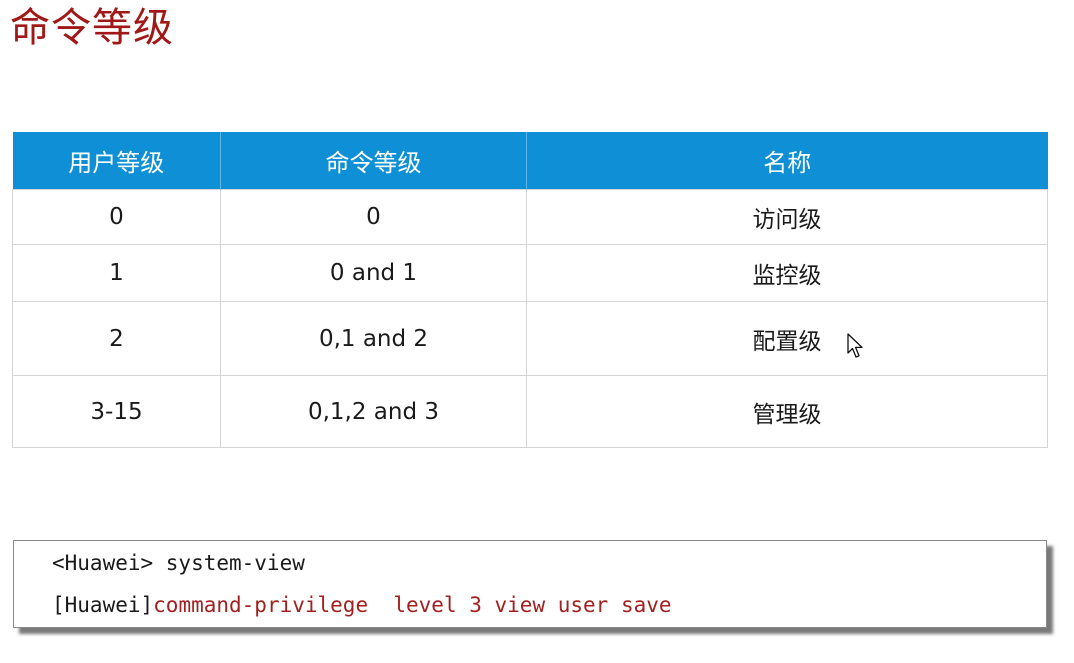  Describe the element at coordinates (92, 28) in the screenshot. I see `page-title: 命令等级` at that location.